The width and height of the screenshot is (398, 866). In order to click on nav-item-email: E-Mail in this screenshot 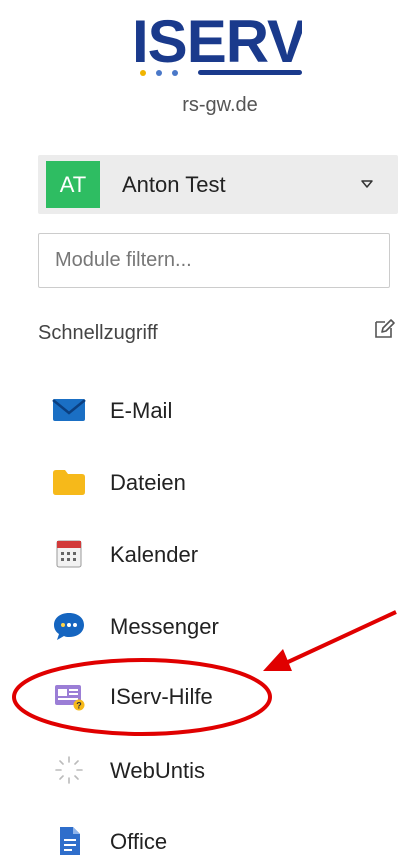, I will do `click(218, 410)`.